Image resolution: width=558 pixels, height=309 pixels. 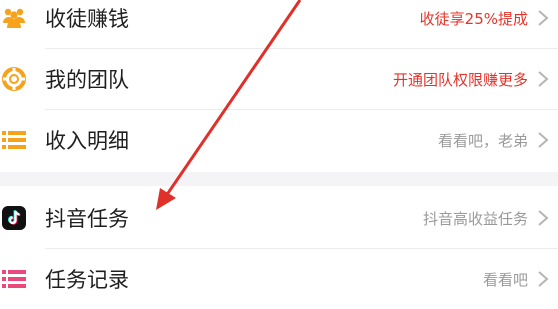 What do you see at coordinates (87, 80) in the screenshot?
I see `menu-item-label: 我的团队` at bounding box center [87, 80].